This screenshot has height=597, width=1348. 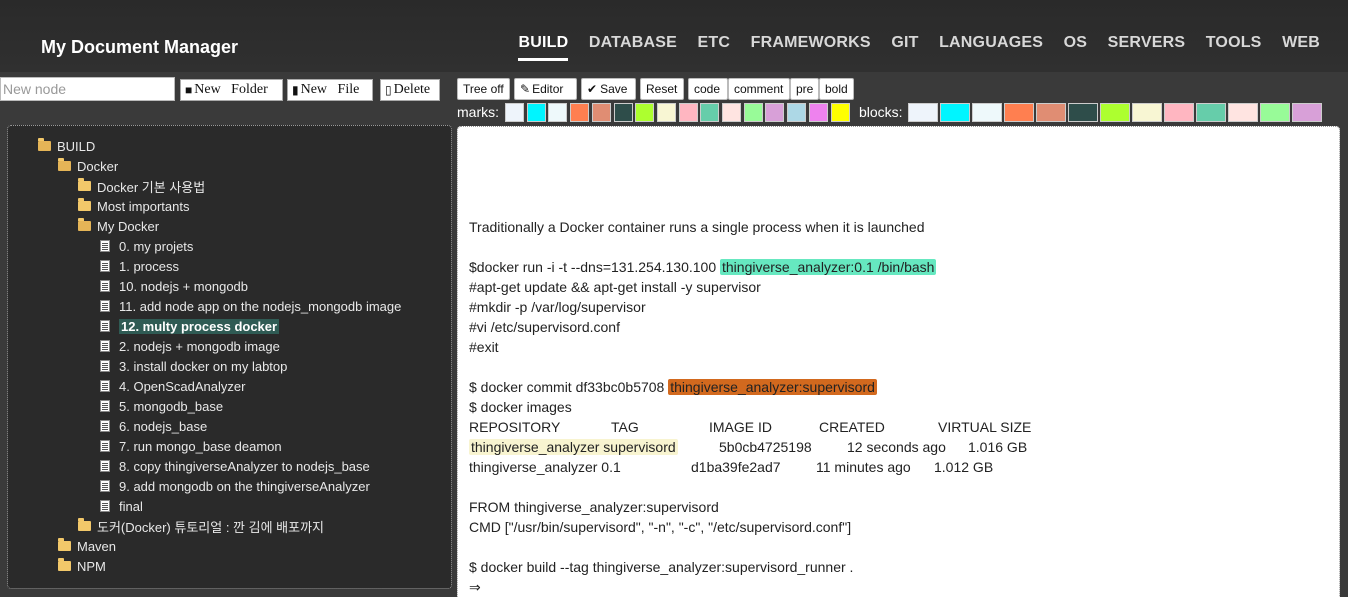 What do you see at coordinates (98, 166) in the screenshot?
I see `tree-label: Docker` at bounding box center [98, 166].